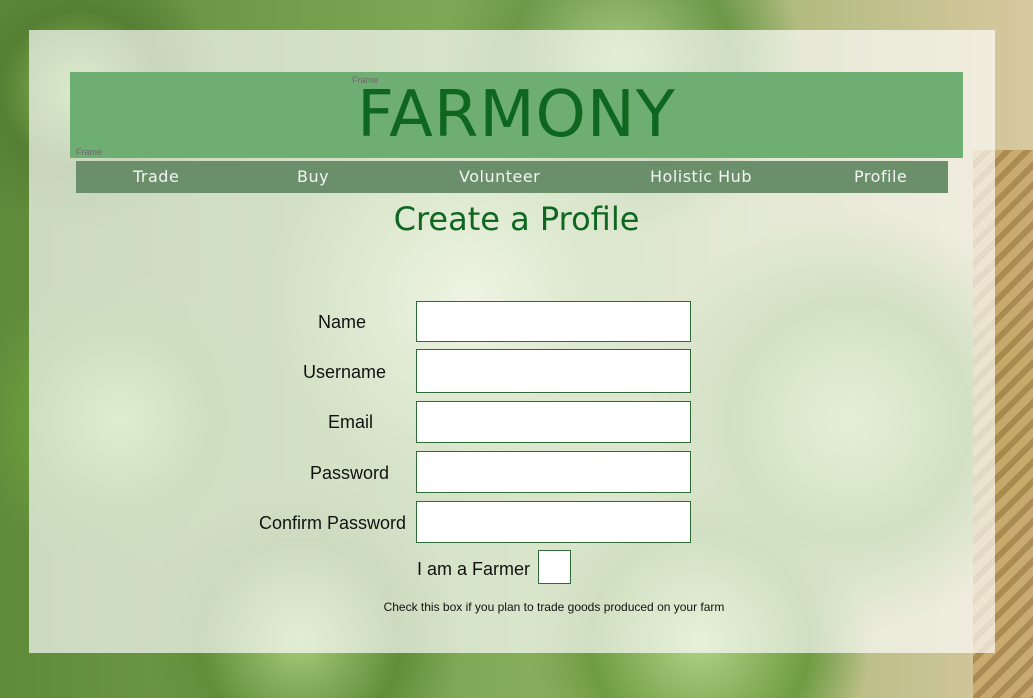  I want to click on brand-header: FARMONY, so click(516, 115).